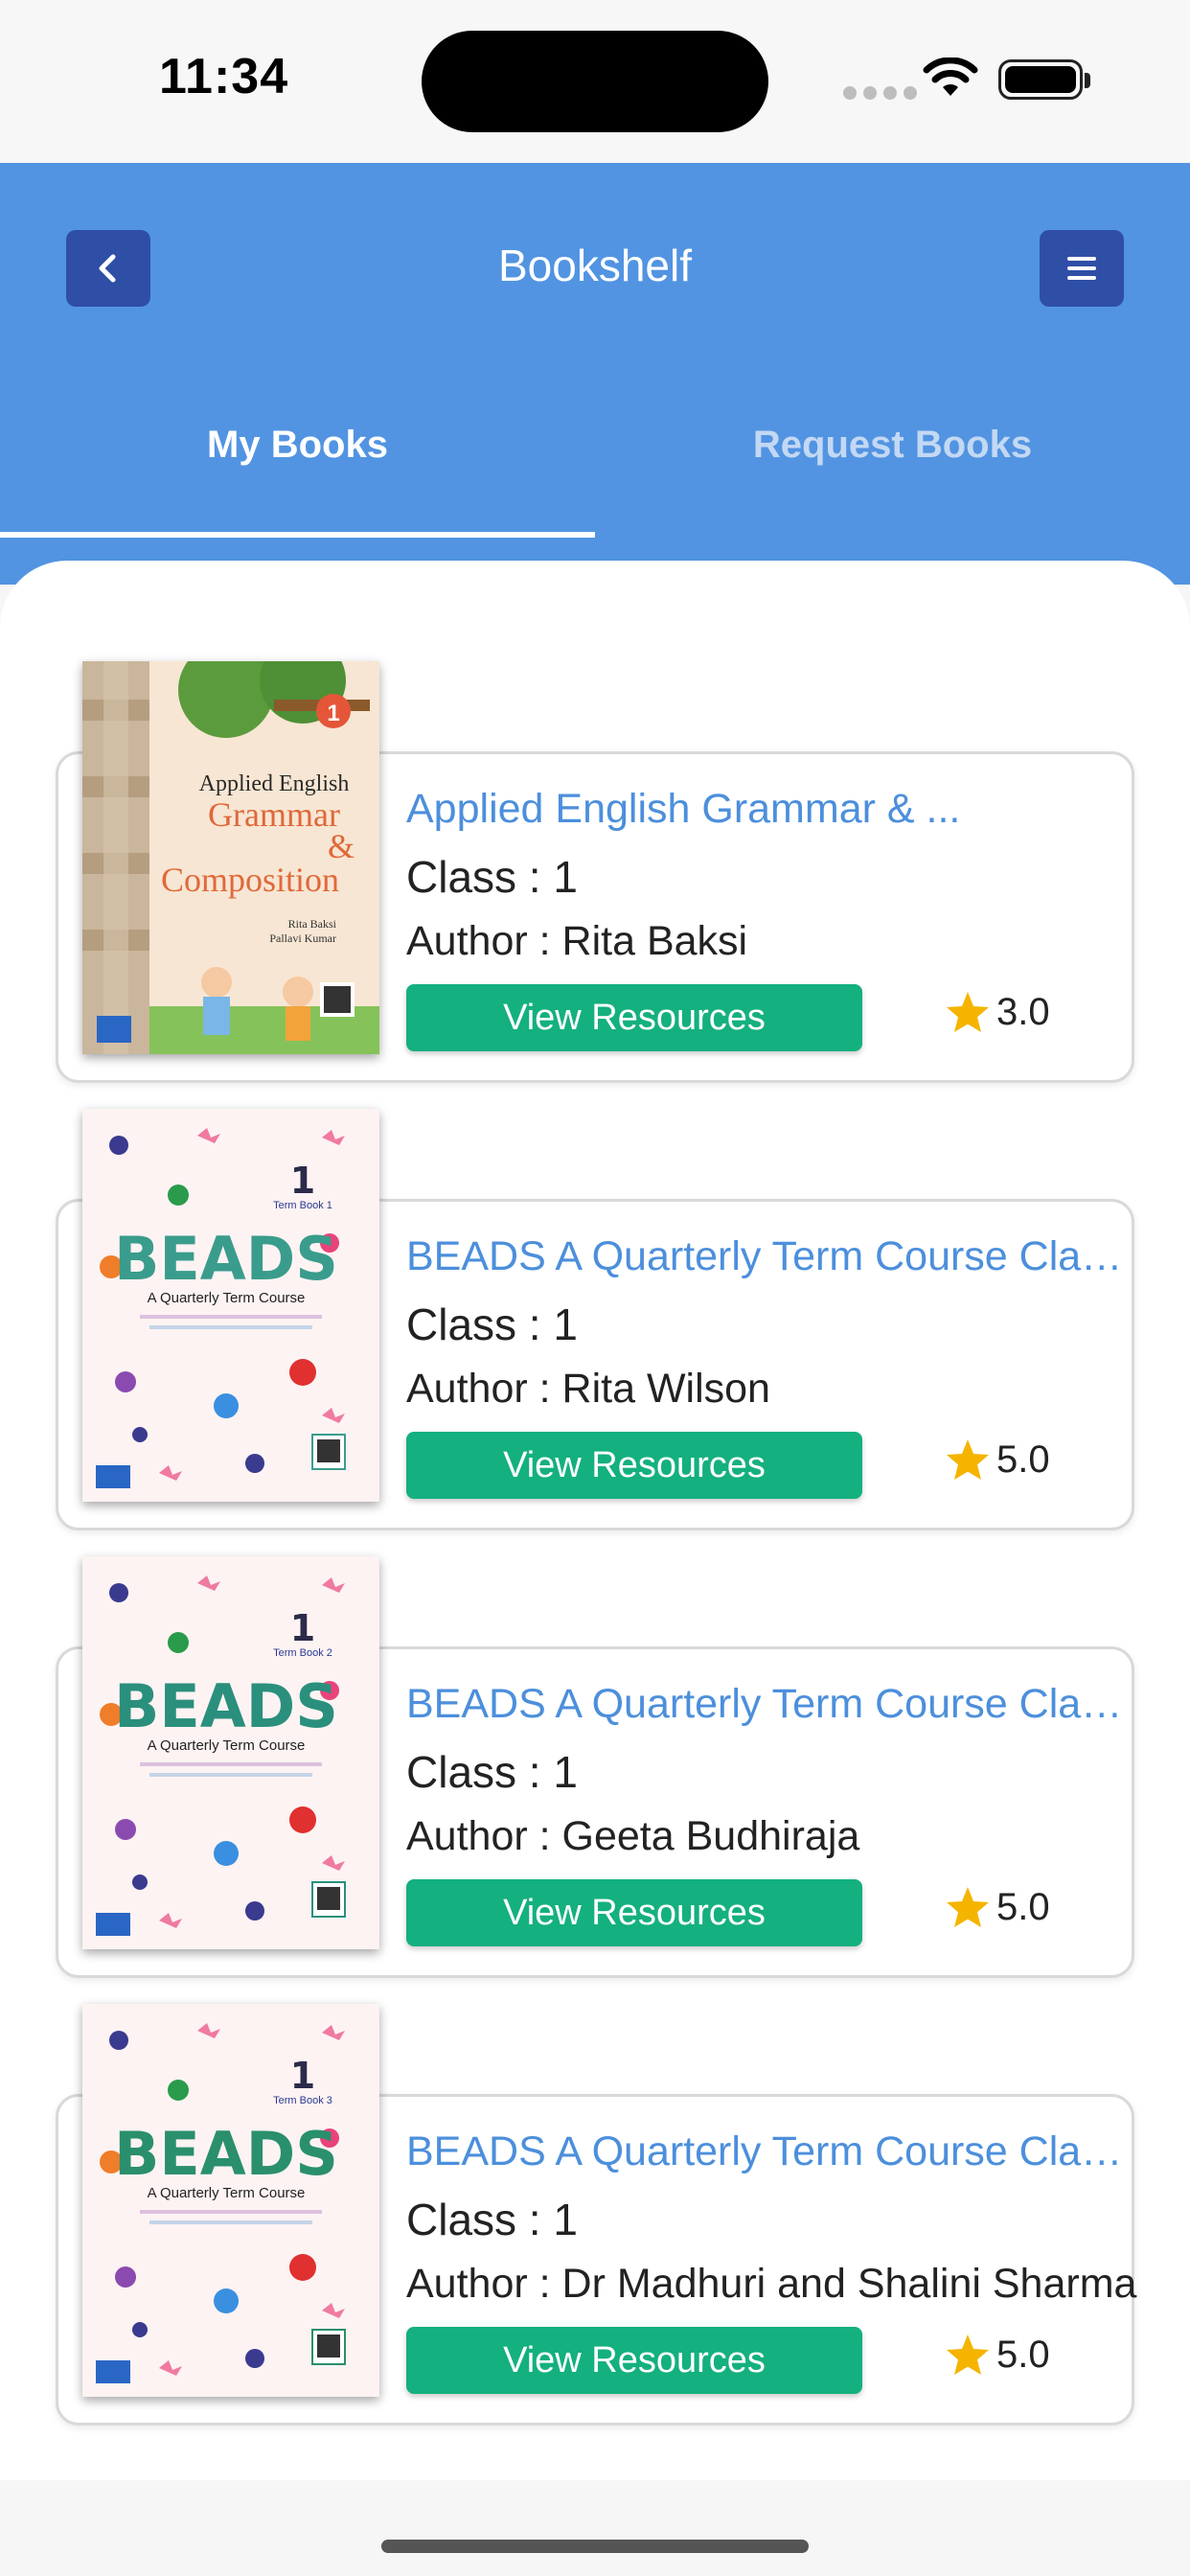  What do you see at coordinates (772, 2284) in the screenshot?
I see `book-author: Author : Dr Madhuri and Shalini Sharma` at bounding box center [772, 2284].